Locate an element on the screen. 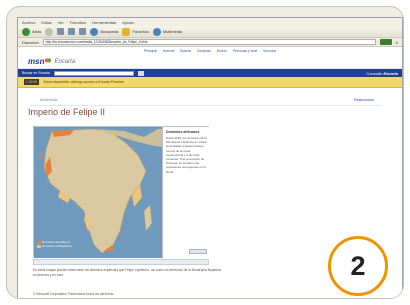  multimedia-label: Multimedia is located at coordinates (172, 31).